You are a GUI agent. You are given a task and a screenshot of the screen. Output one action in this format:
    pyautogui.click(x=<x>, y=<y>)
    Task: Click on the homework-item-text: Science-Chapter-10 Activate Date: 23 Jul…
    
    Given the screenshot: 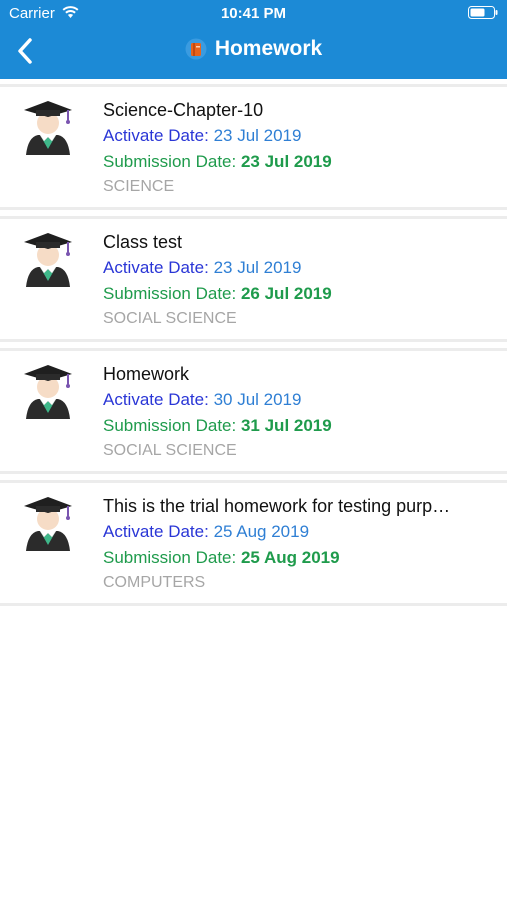 What is the action you would take?
    pyautogui.click(x=299, y=148)
    